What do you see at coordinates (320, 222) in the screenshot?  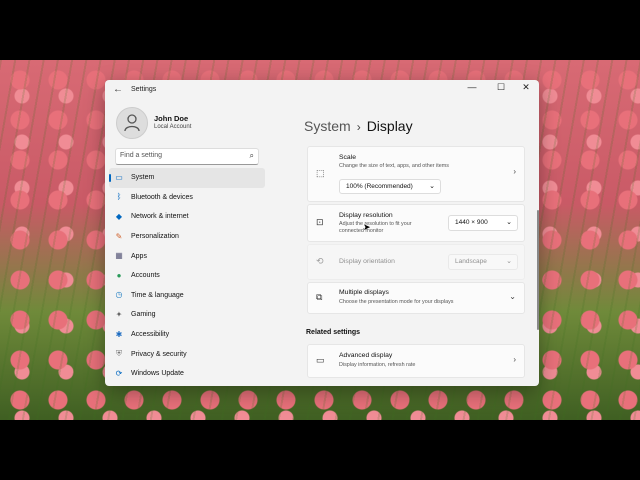 I see `resolution-icon: ⊡` at bounding box center [320, 222].